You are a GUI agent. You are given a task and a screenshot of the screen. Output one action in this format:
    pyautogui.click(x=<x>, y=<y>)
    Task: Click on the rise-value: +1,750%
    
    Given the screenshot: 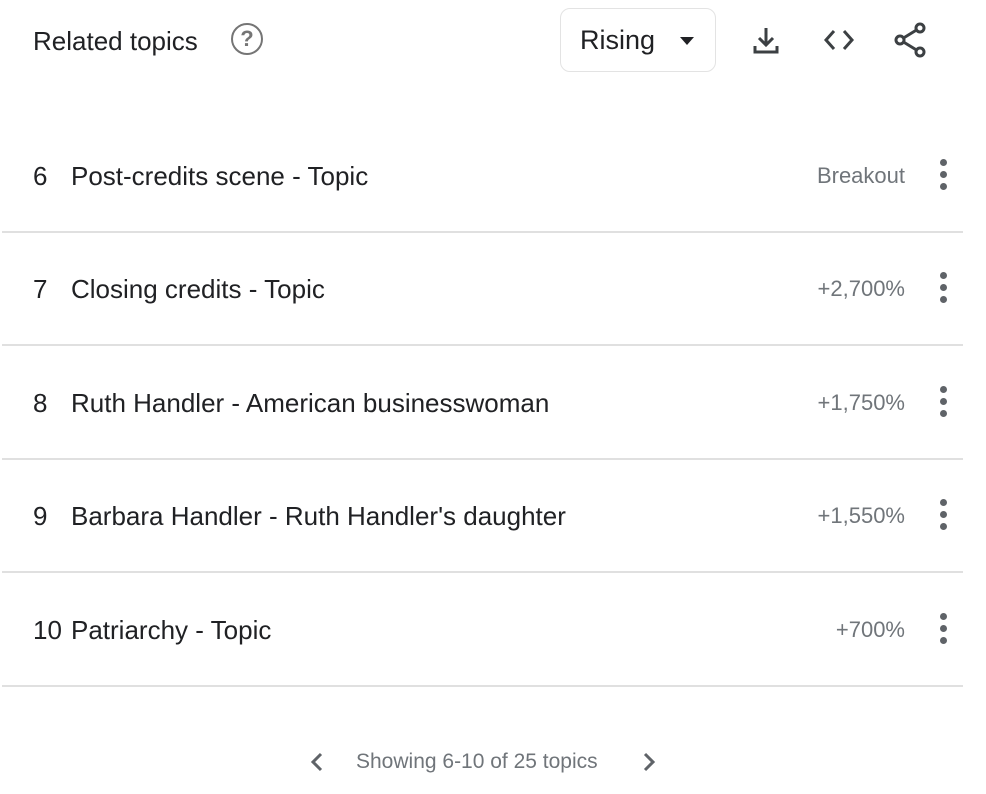 What is the action you would take?
    pyautogui.click(x=861, y=402)
    